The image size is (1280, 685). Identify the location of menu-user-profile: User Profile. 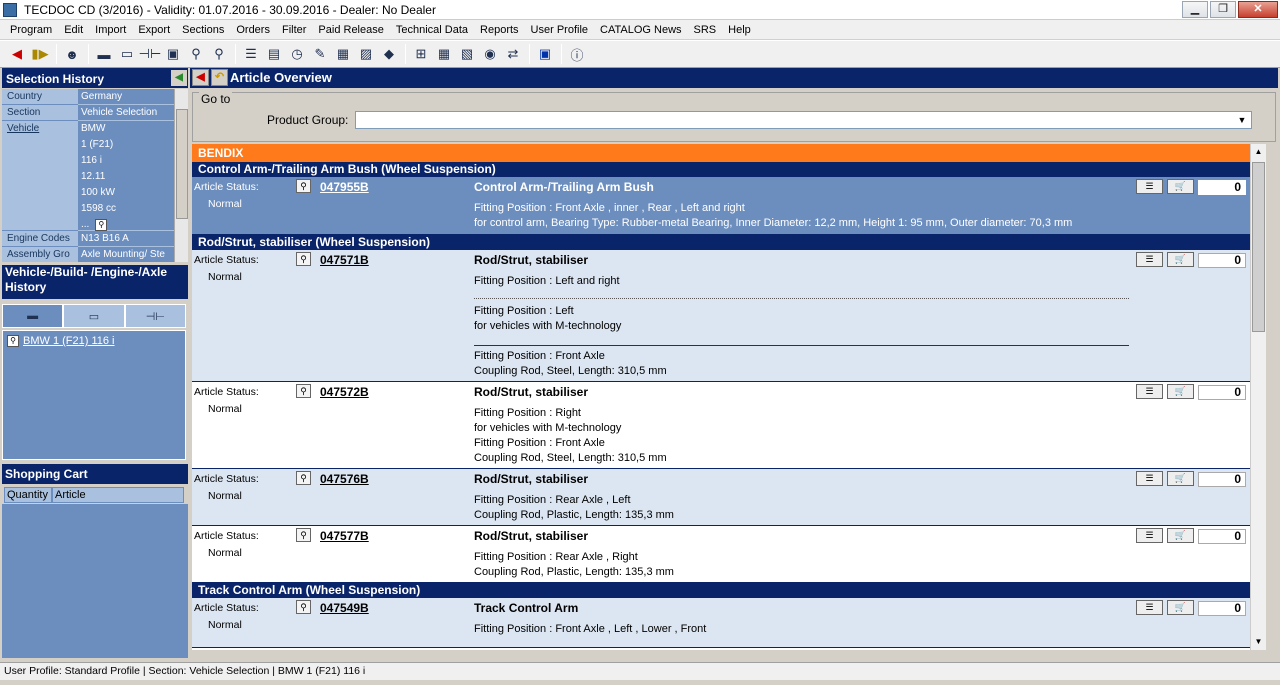
(559, 30).